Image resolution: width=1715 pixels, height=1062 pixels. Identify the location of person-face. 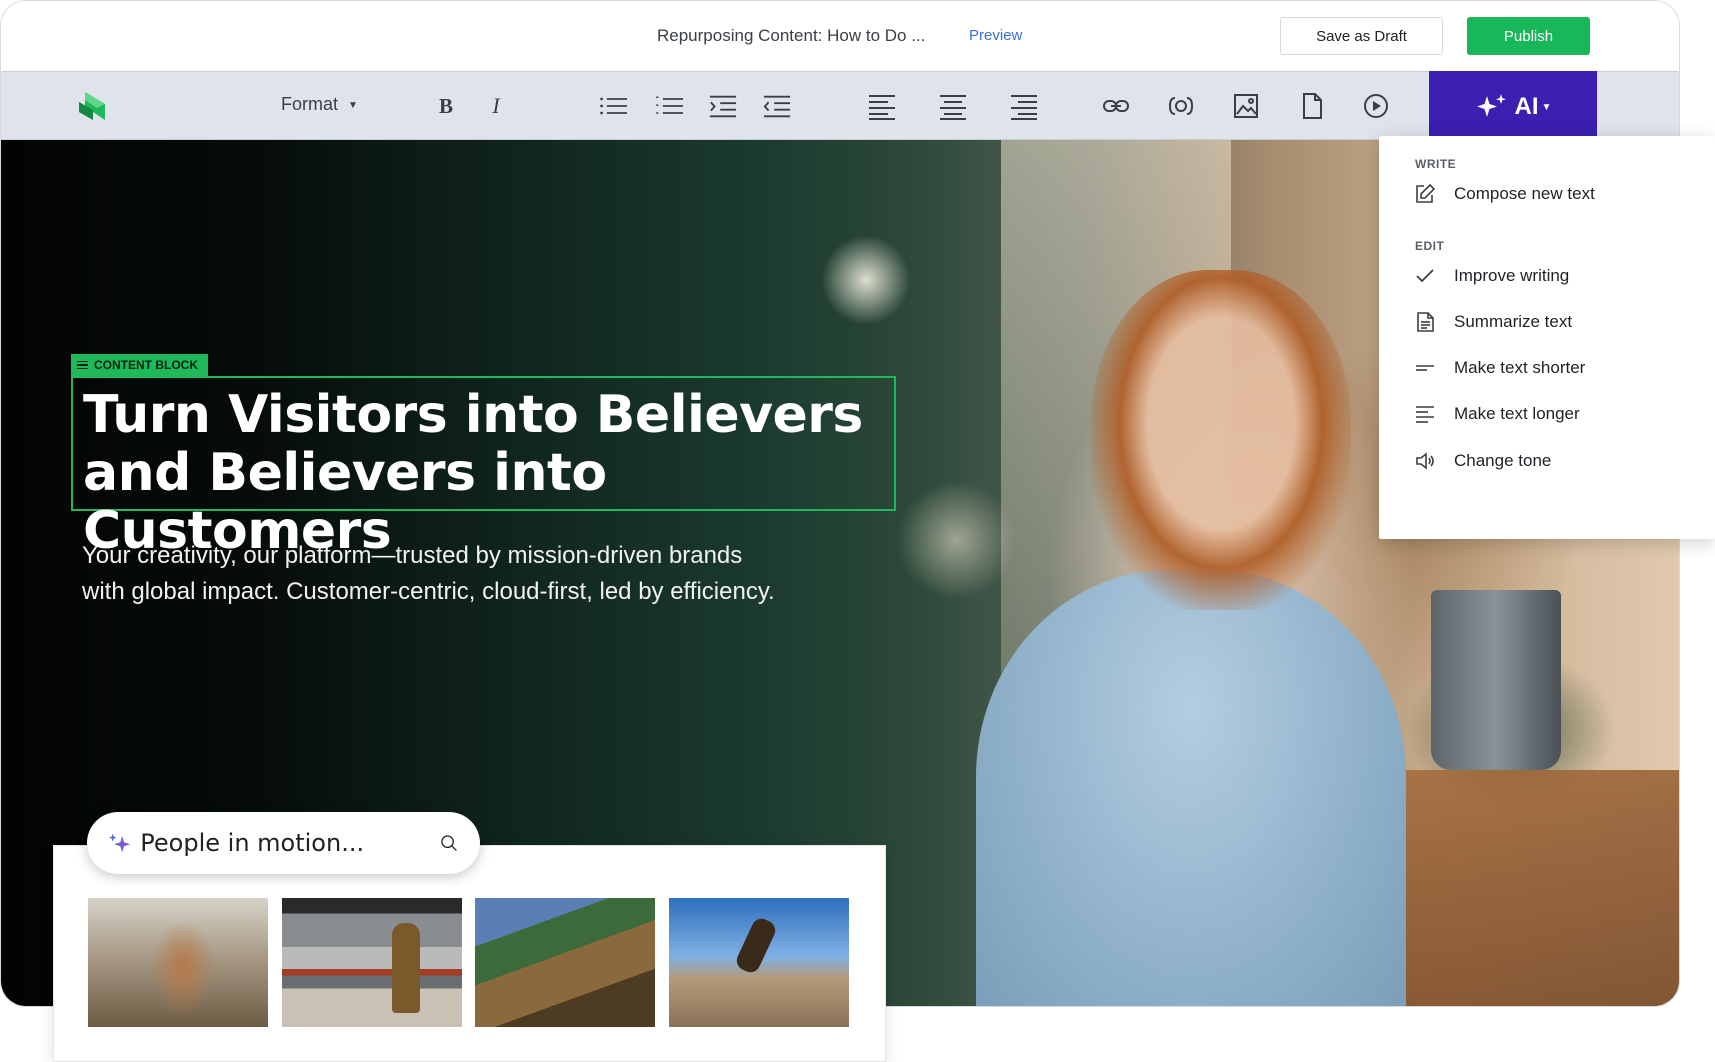
(1221, 440).